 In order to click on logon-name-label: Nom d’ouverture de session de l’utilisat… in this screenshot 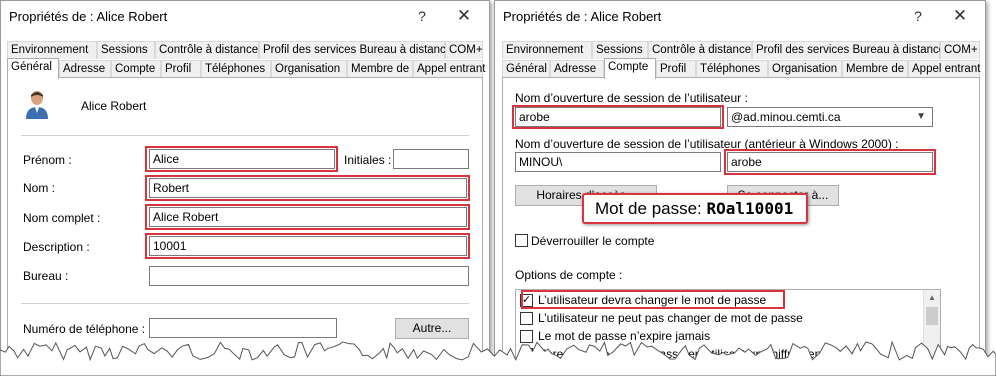, I will do `click(631, 98)`.